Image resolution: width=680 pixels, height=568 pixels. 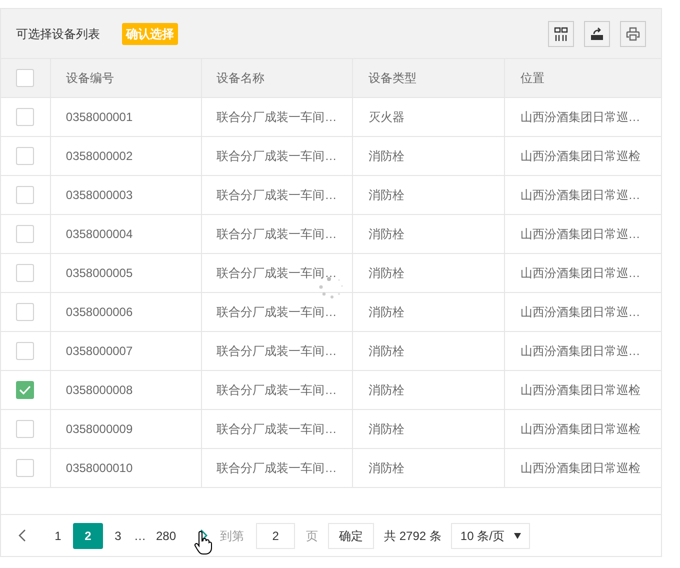 I want to click on table-cell-text: 0358000001, so click(x=99, y=117).